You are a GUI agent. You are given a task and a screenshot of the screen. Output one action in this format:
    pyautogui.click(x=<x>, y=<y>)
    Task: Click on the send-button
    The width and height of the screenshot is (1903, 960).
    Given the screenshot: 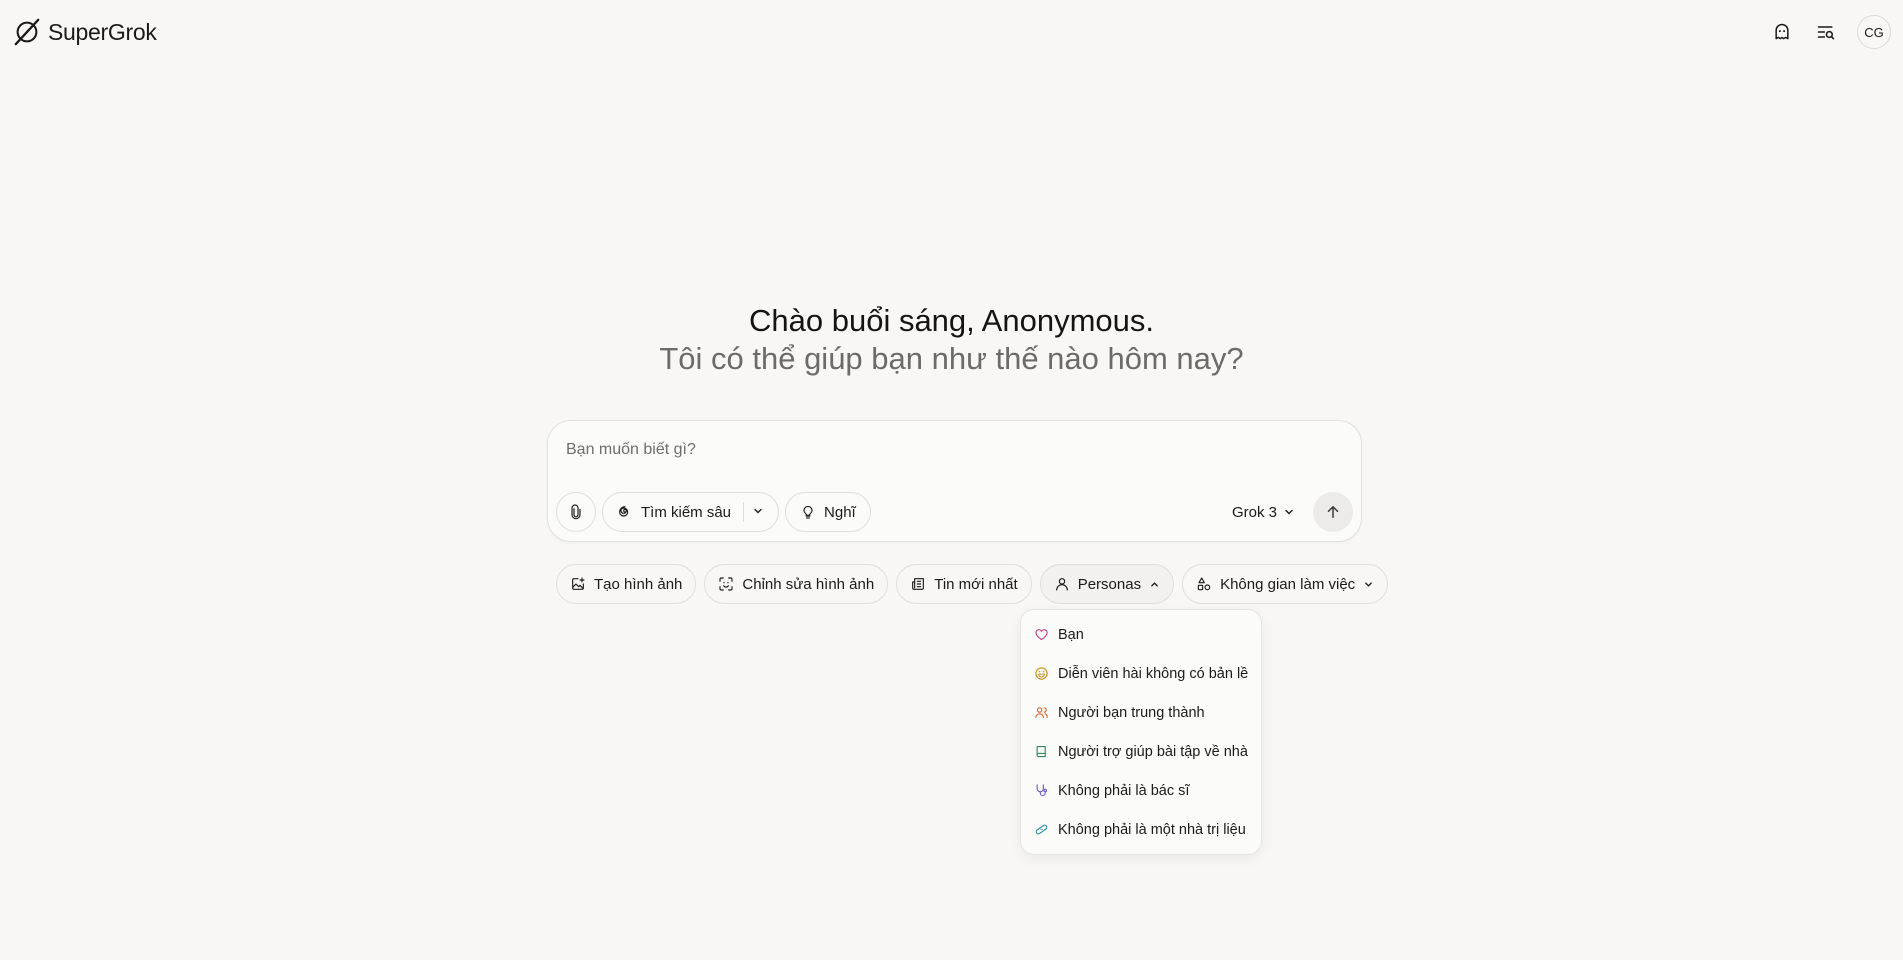 What is the action you would take?
    pyautogui.click(x=1333, y=512)
    